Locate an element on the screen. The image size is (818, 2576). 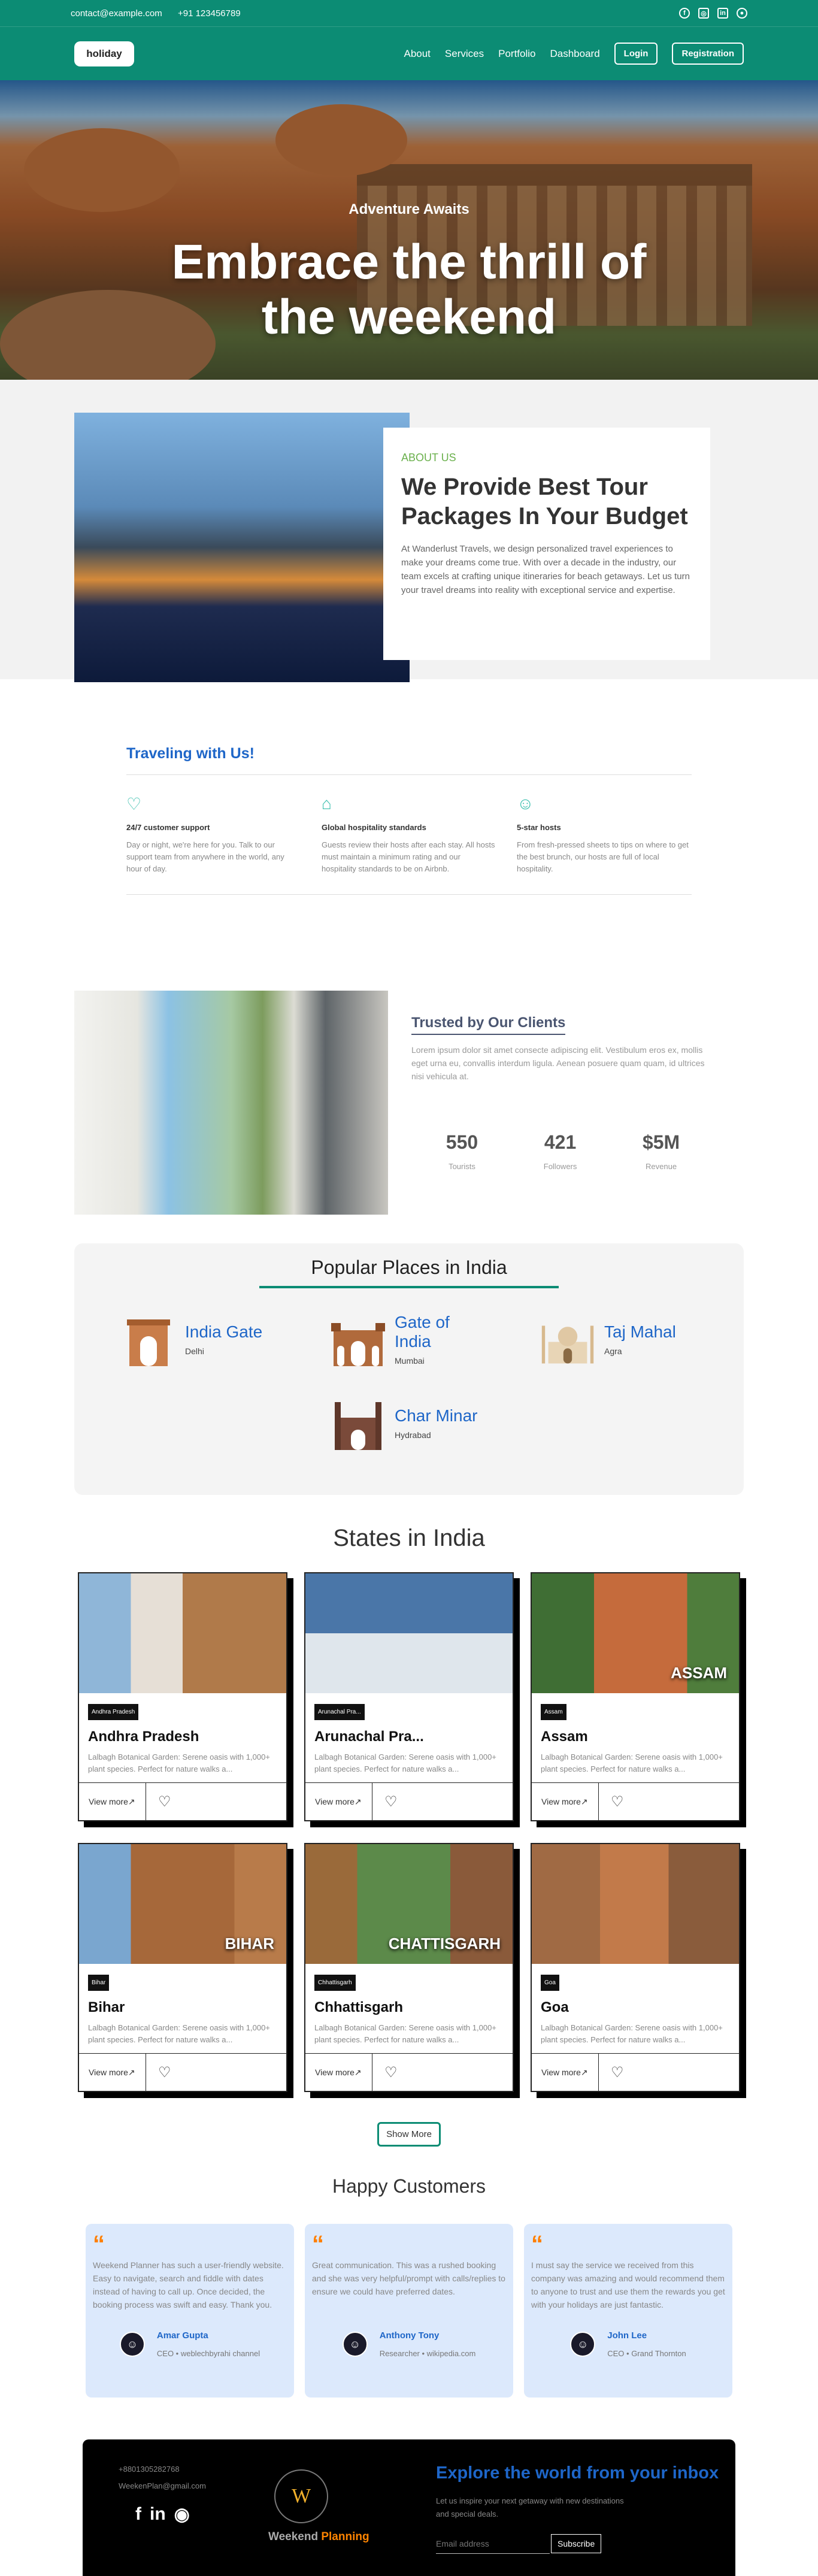
state-image-label: BIHAR is located at coordinates (250, 1944).